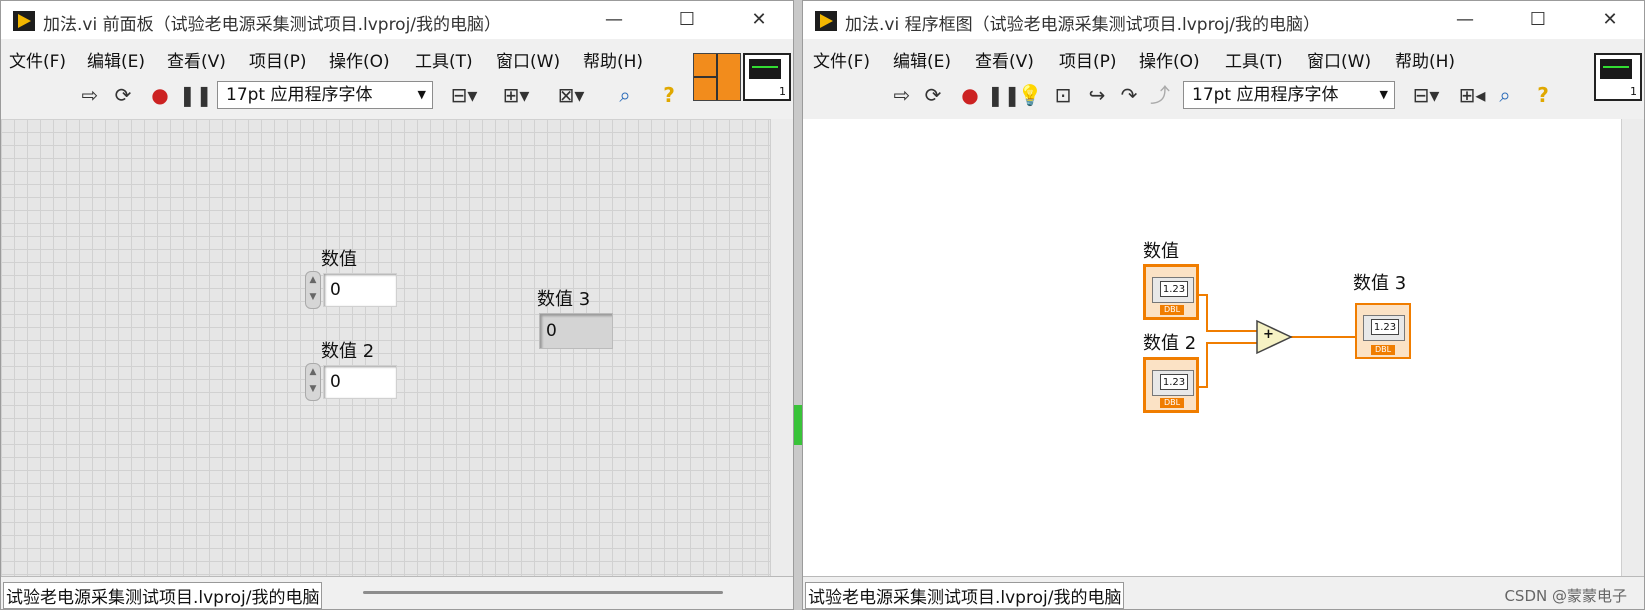  I want to click on control-label: 数值, so click(339, 258).